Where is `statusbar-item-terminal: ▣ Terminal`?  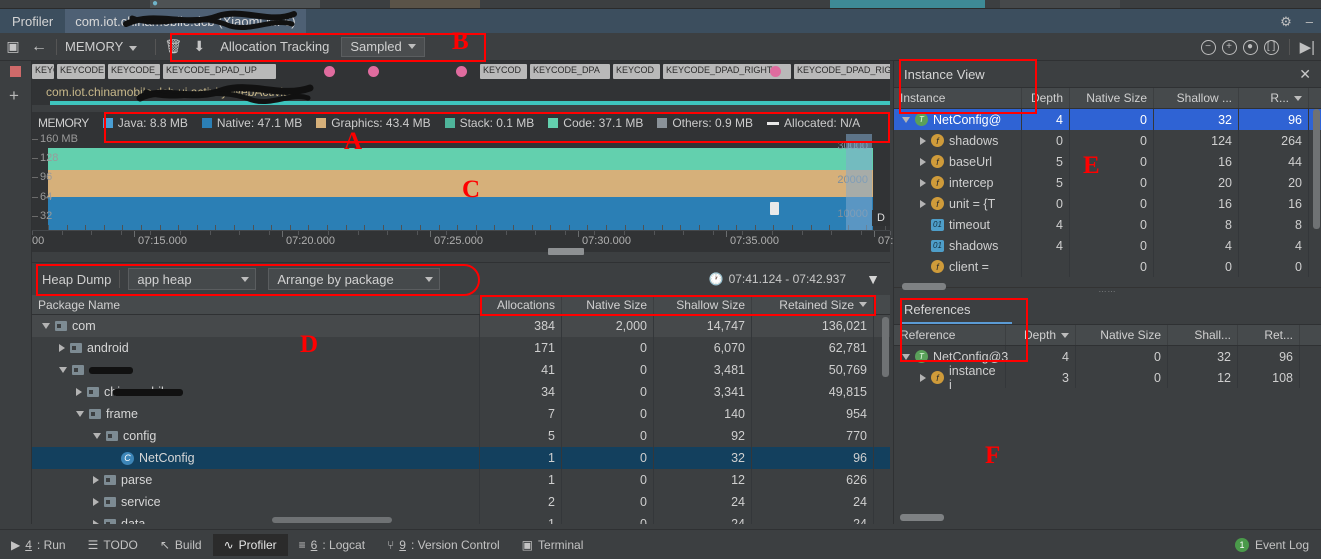
statusbar-item-terminal: ▣ Terminal is located at coordinates (553, 545).